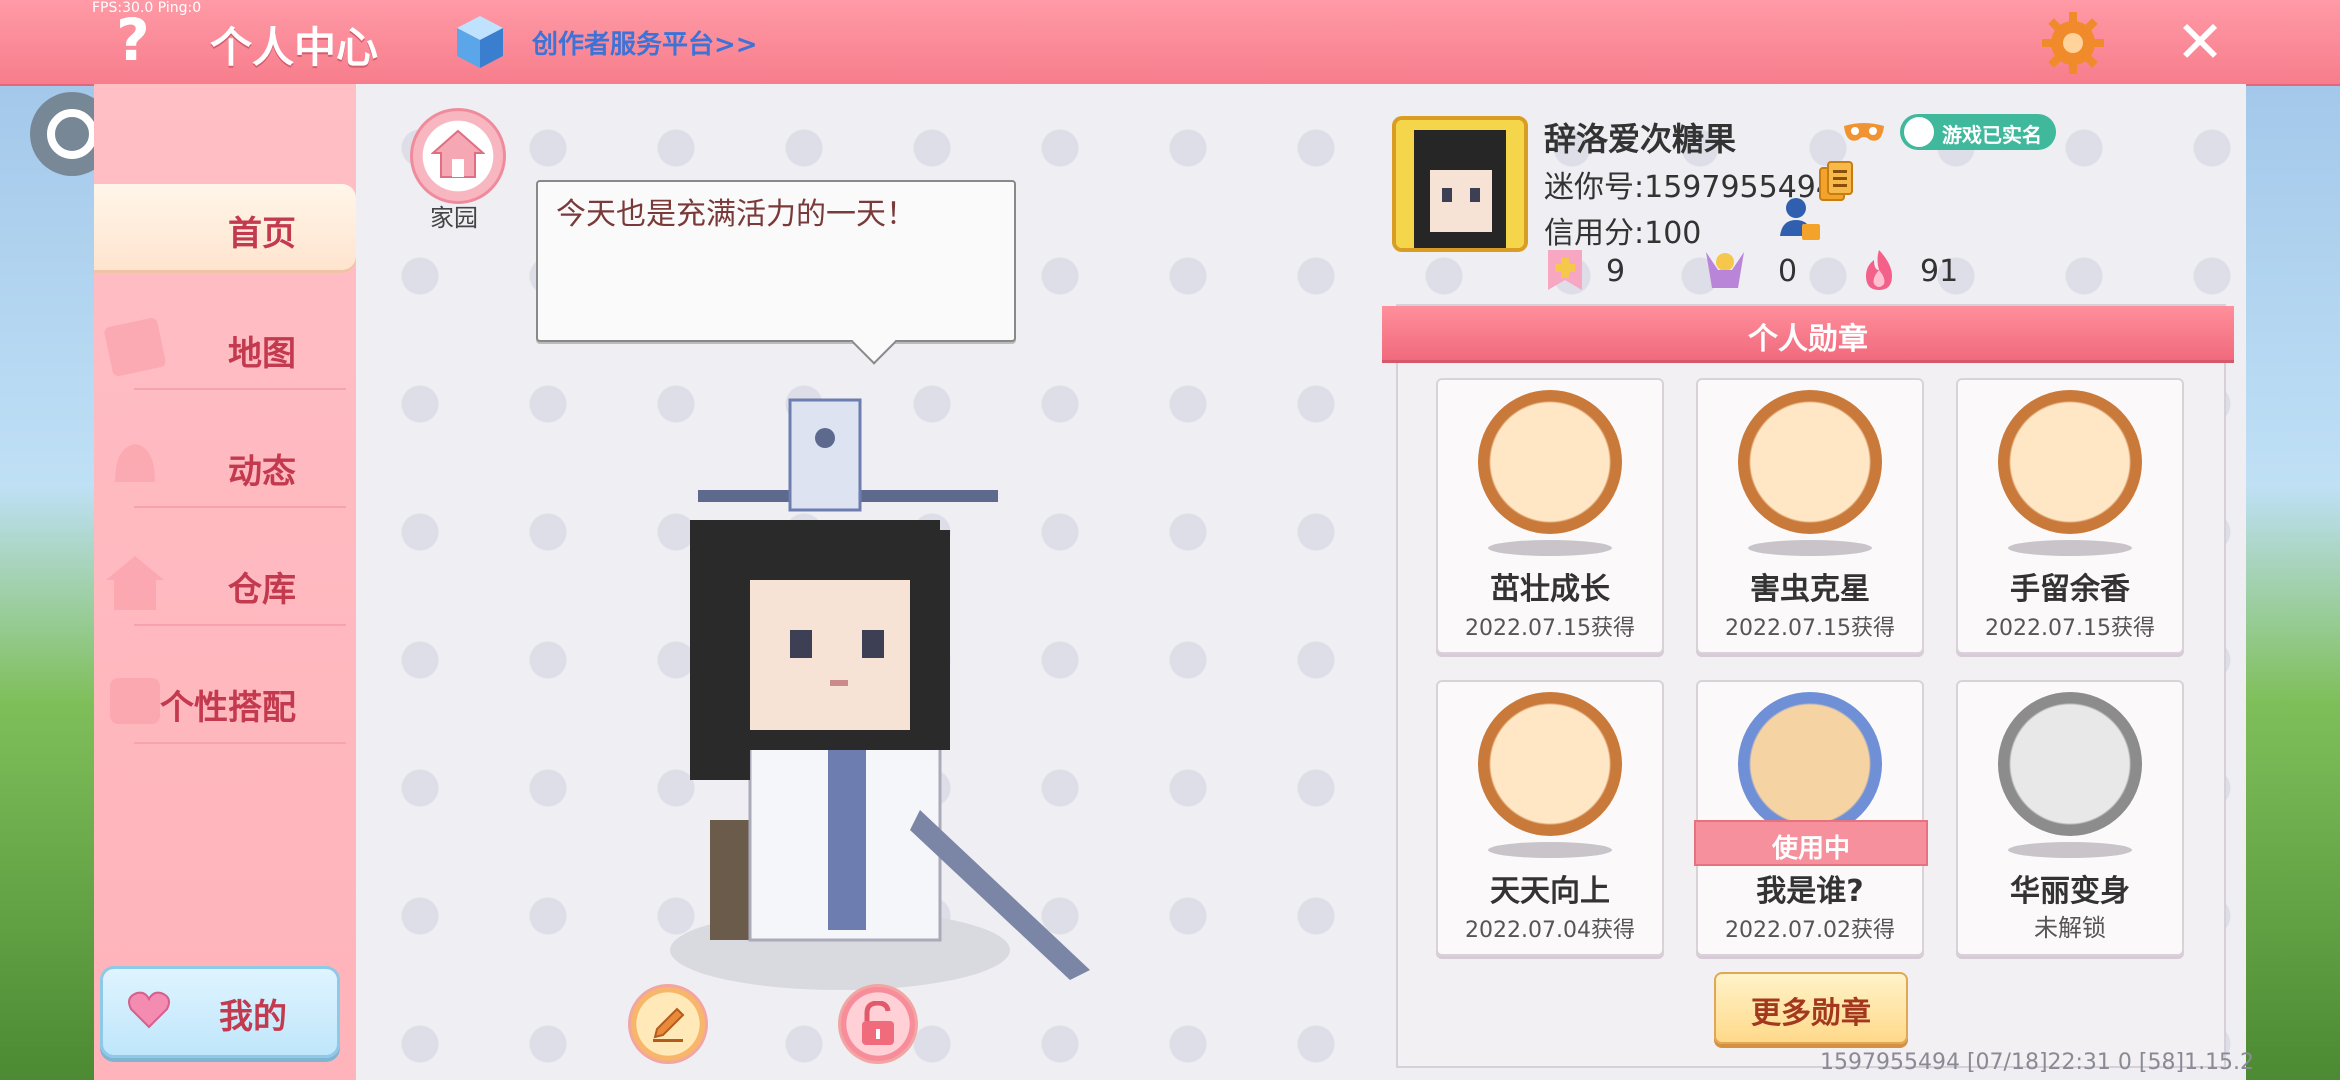 Image resolution: width=2340 pixels, height=1080 pixels. What do you see at coordinates (1836, 182) in the screenshot?
I see `copy-icon` at bounding box center [1836, 182].